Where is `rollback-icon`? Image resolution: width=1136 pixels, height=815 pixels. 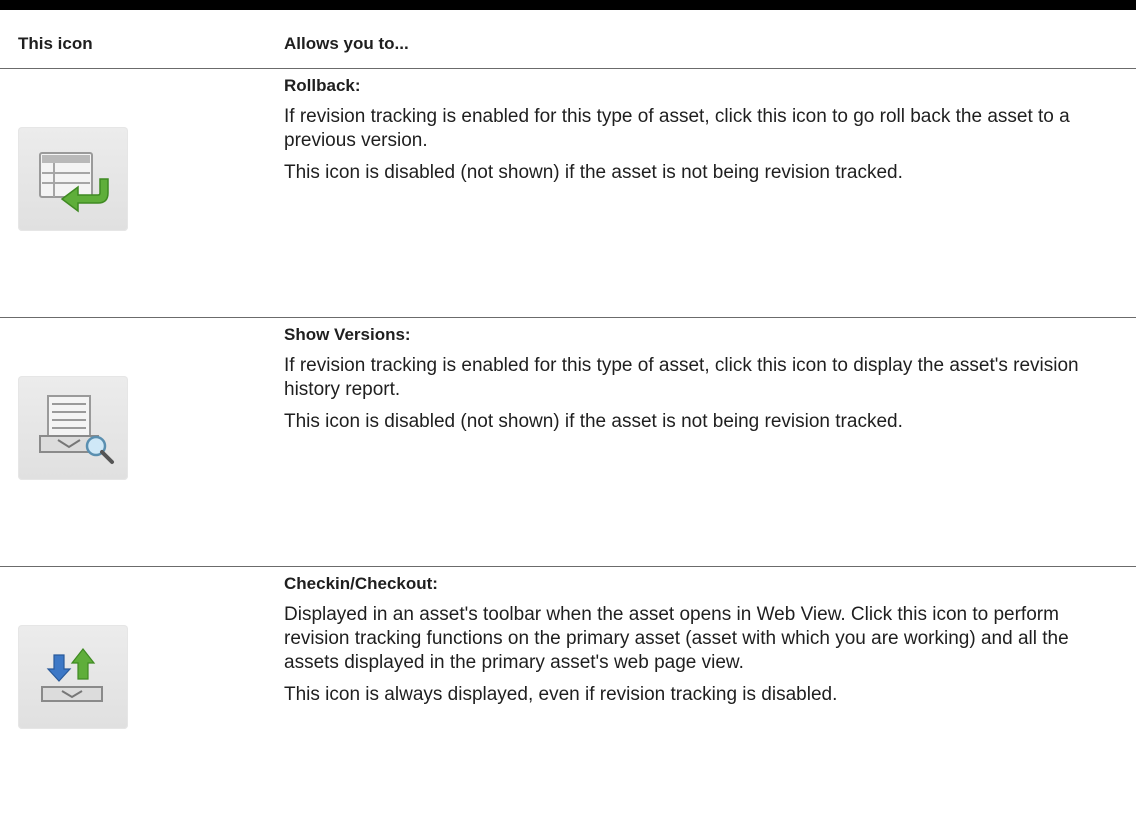 rollback-icon is located at coordinates (73, 179).